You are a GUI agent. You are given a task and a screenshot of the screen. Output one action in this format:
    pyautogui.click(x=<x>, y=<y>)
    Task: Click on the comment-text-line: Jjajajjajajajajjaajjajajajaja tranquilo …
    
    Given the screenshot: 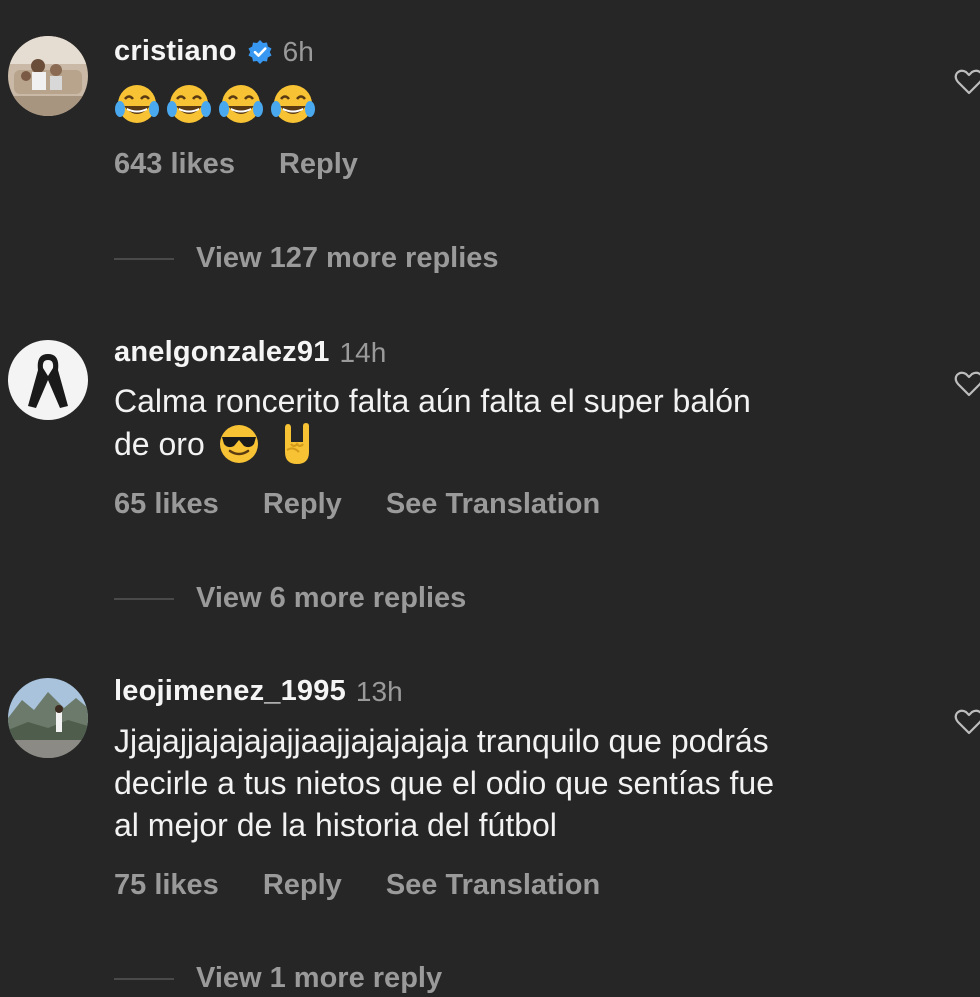 What is the action you would take?
    pyautogui.click(x=441, y=741)
    